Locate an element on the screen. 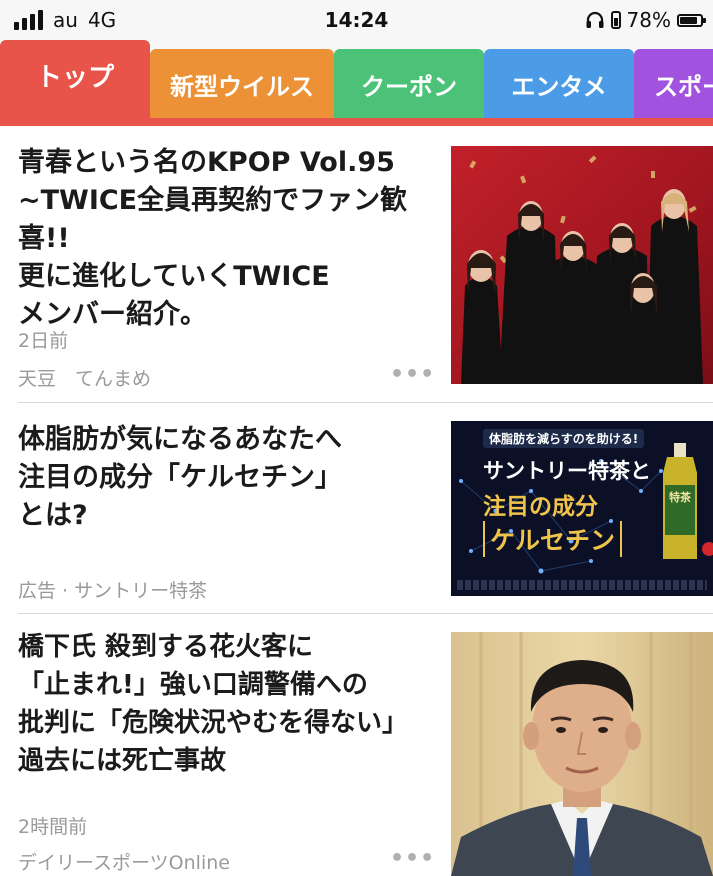 The width and height of the screenshot is (713, 876). title-line: 批判に「危険状況やむを得ない」 is located at coordinates (213, 723).